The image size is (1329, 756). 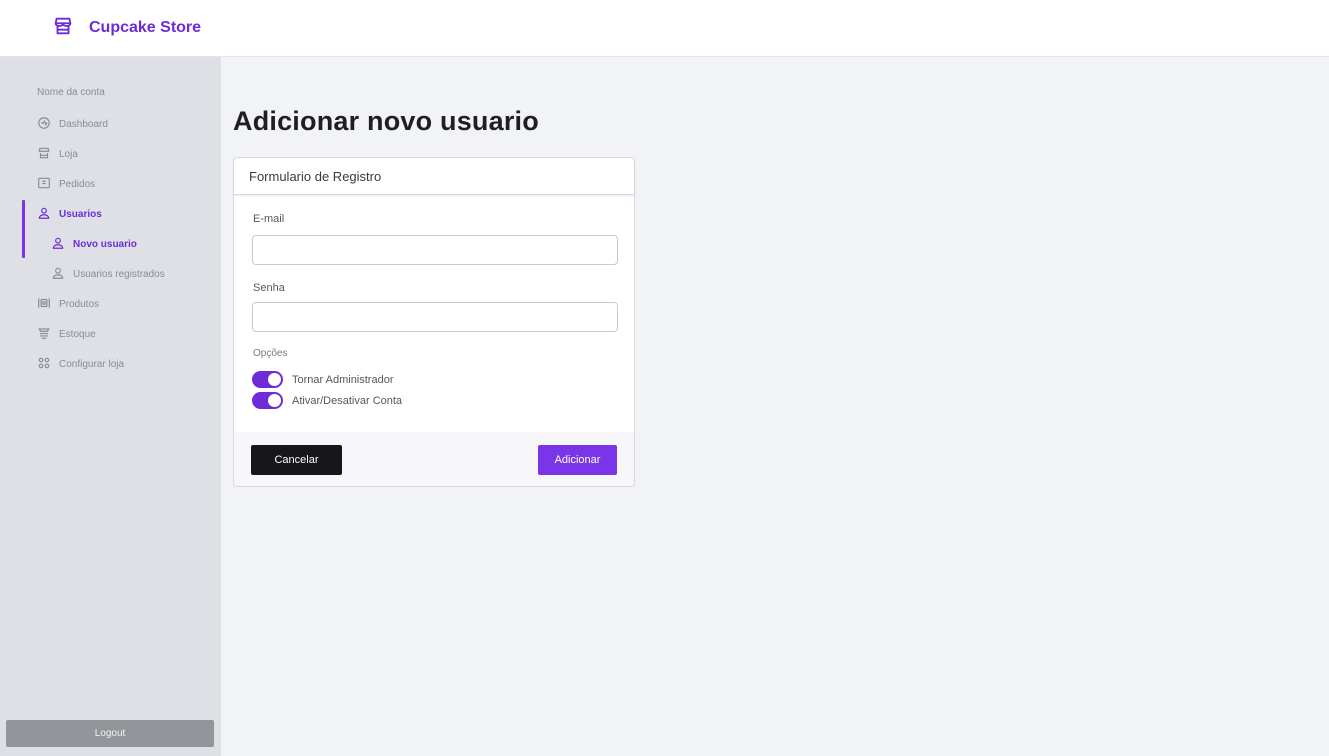 I want to click on toggle-account-row: Ativar/Desativar Conta, so click(x=327, y=400).